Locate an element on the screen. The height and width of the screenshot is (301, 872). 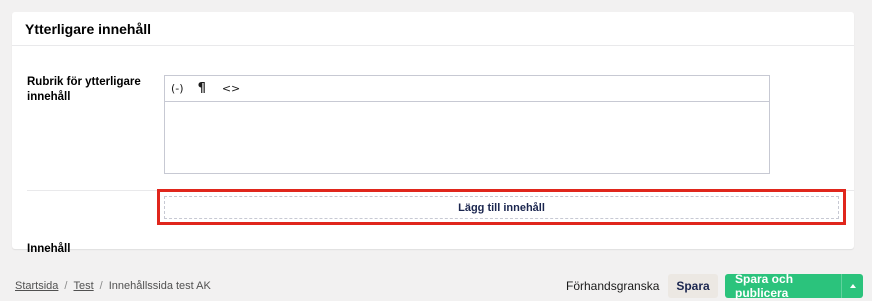
add-content-button: Lägg till innehåll is located at coordinates (501, 207).